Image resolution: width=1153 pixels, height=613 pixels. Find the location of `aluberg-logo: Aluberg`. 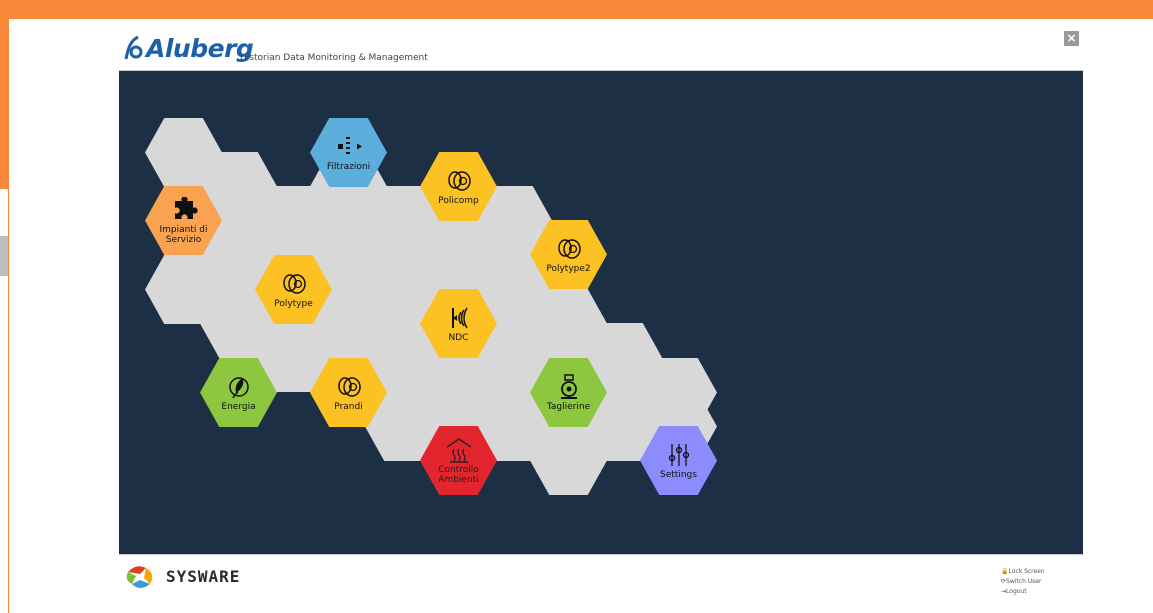

aluberg-logo: Aluberg is located at coordinates (189, 48).